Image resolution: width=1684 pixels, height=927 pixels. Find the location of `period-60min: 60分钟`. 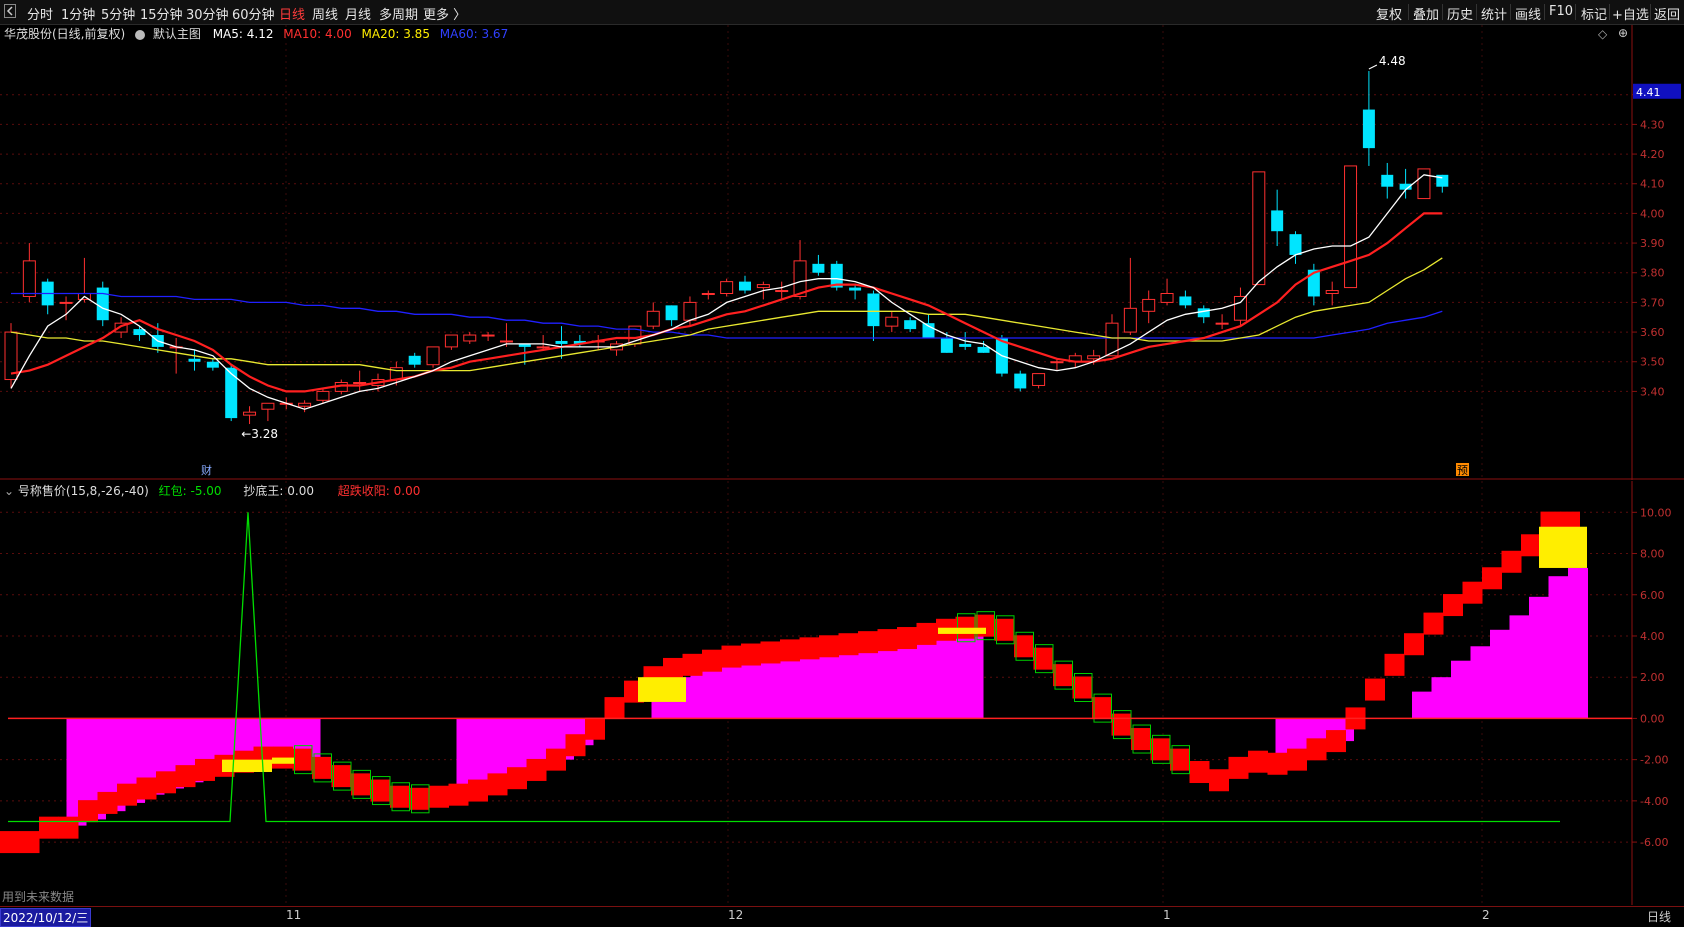

period-60min: 60分钟 is located at coordinates (253, 13).